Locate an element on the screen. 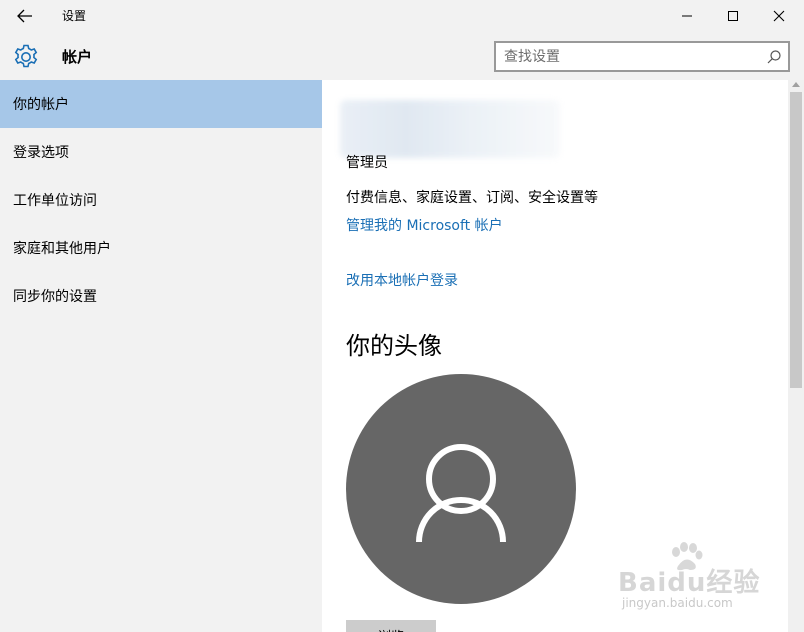  watermark-brand: Baidu经验 is located at coordinates (689, 583).